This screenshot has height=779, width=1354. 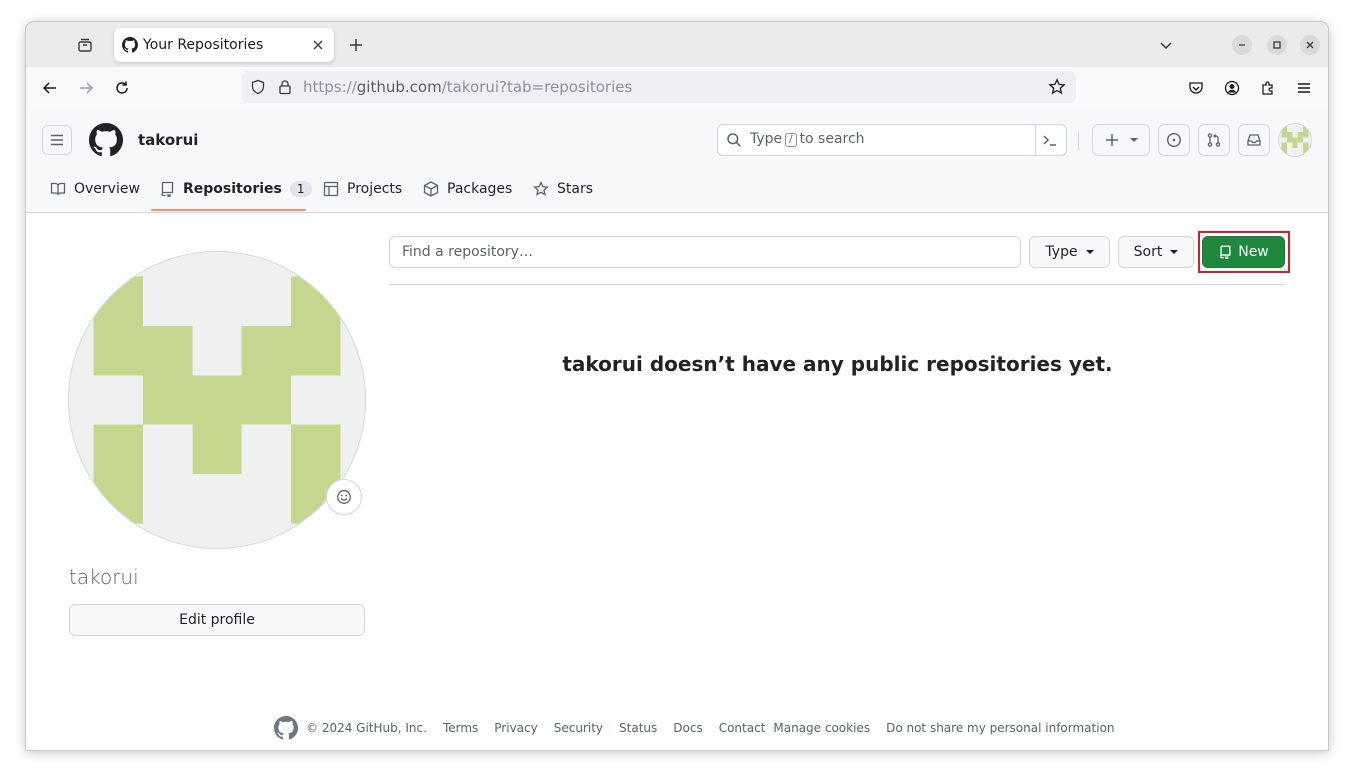 I want to click on table-icon, so click(x=331, y=189).